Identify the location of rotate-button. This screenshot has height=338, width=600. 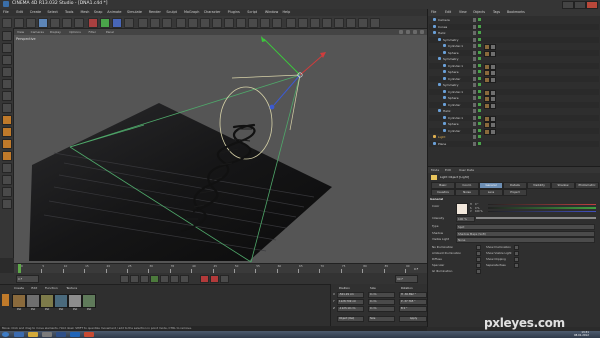
(67, 23).